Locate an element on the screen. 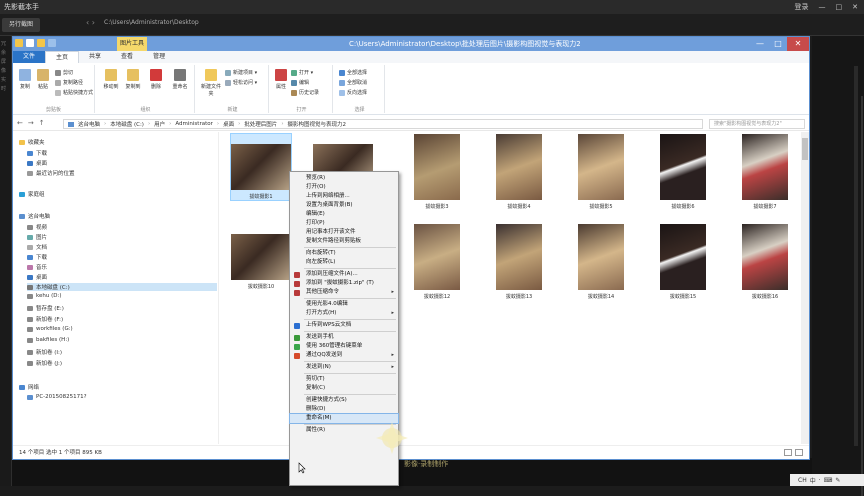  new-item-button: 新建项目 ▾ is located at coordinates (241, 72).